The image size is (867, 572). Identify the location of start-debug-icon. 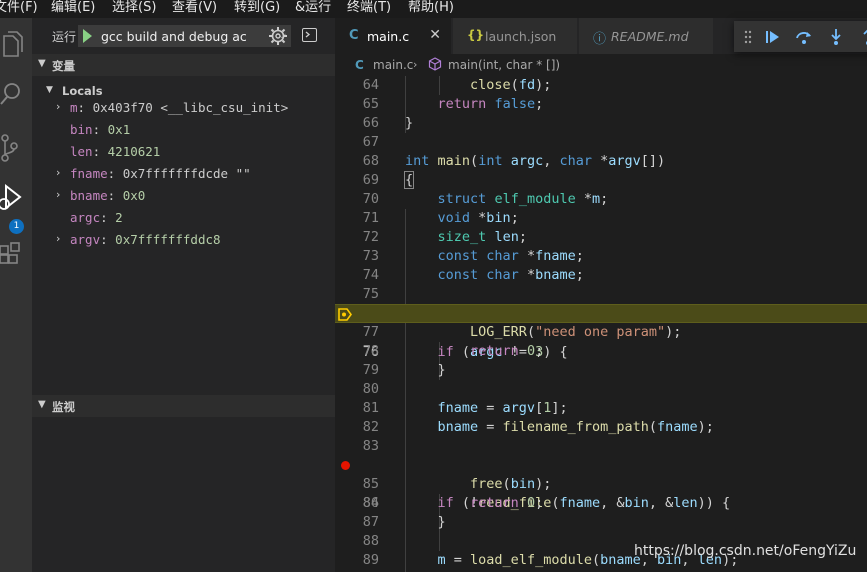
(87, 36).